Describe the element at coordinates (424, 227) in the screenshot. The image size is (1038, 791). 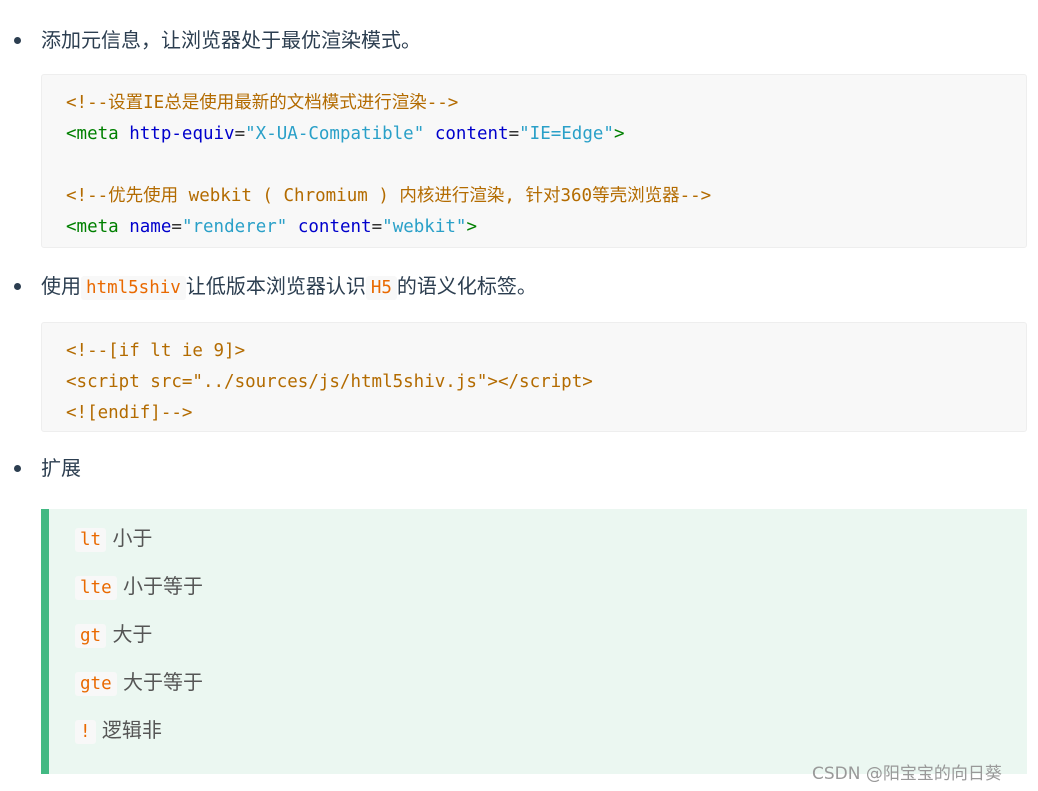
I see `code-string: "webkit"` at that location.